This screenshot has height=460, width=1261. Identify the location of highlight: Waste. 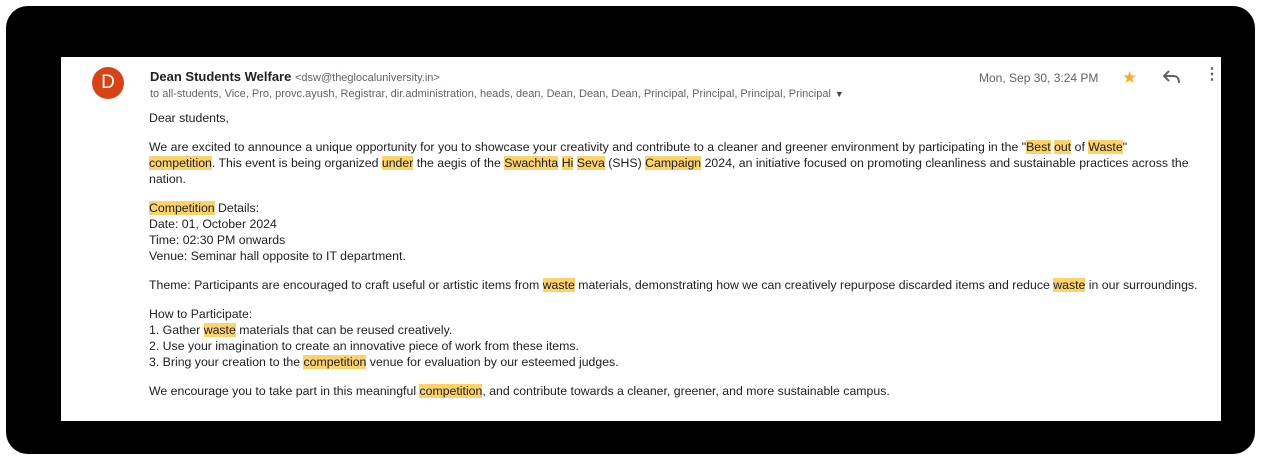
(1105, 147).